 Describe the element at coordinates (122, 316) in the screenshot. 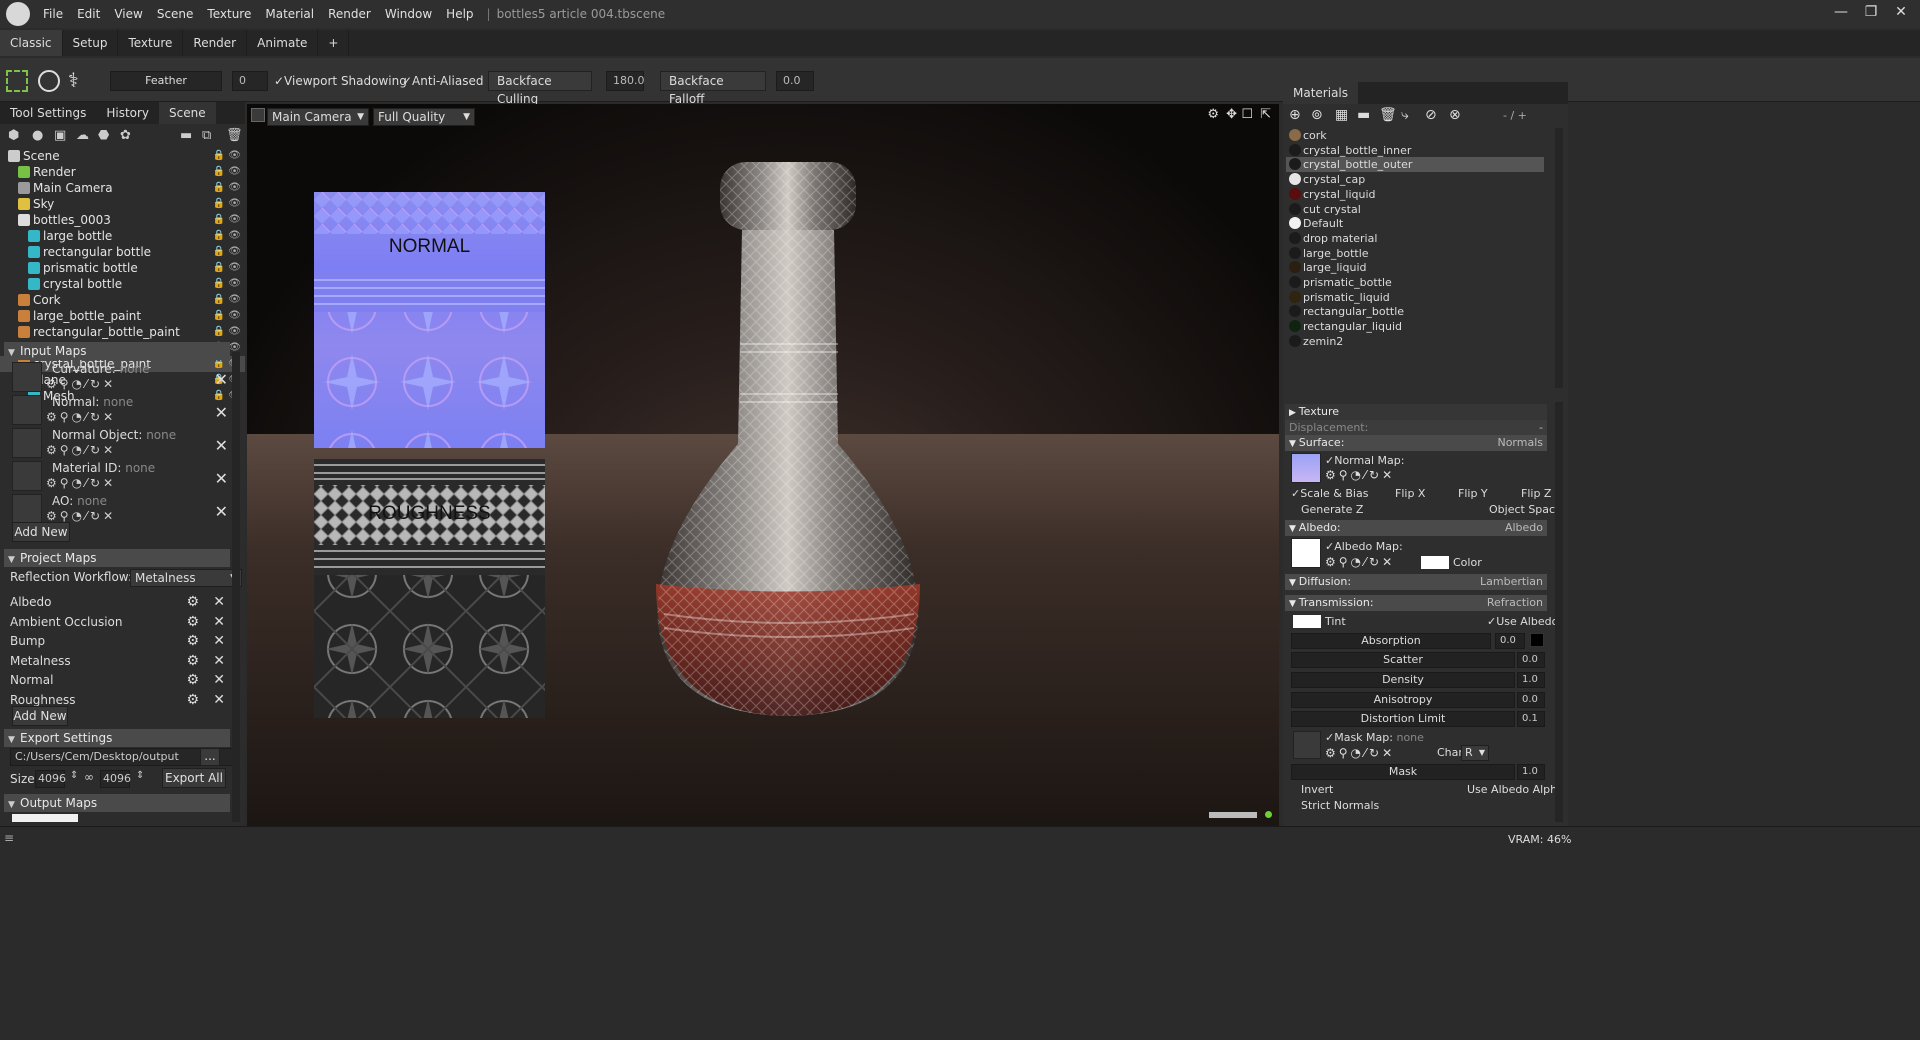

I see `scene-tree-item: large_bottle_paint 🔒 👁` at that location.